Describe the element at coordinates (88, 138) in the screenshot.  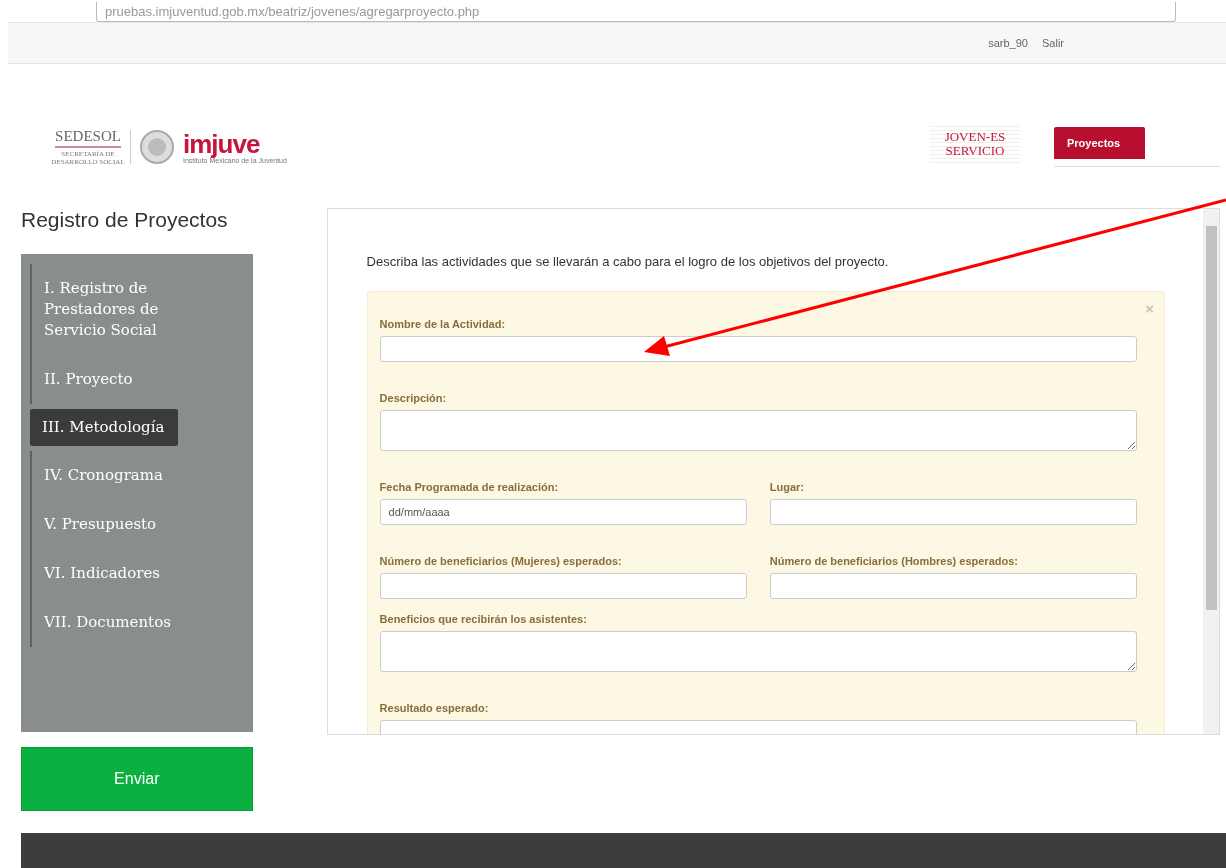
I see `logo-text: SEDESOL` at that location.